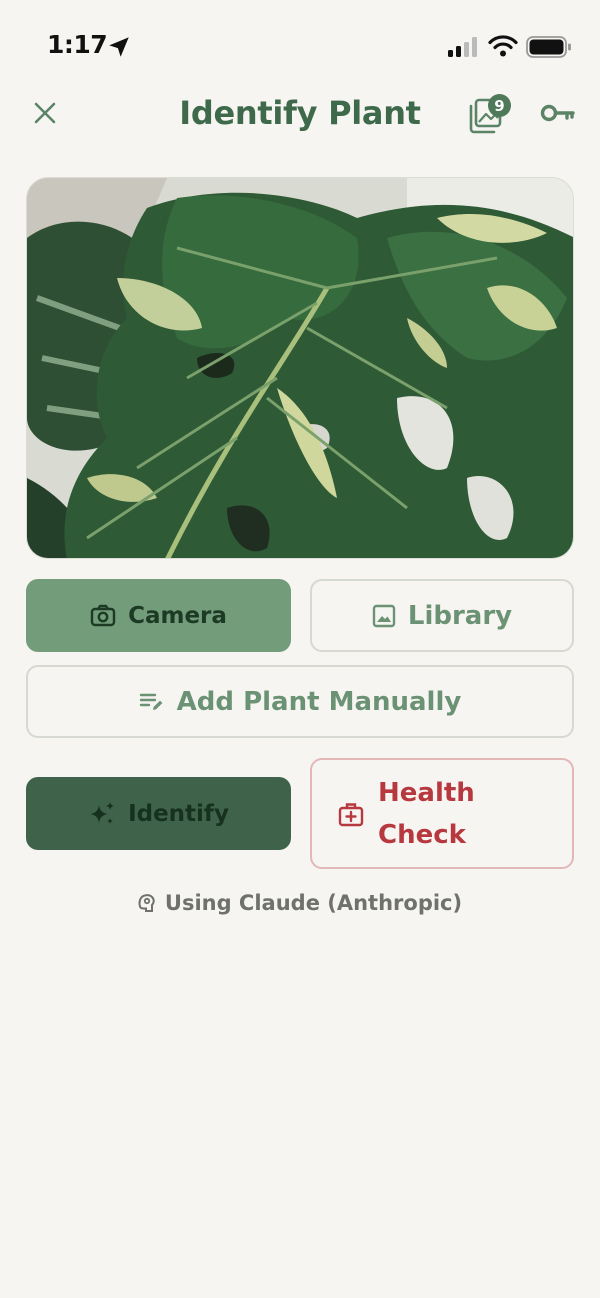  I want to click on camera-icon, so click(103, 616).